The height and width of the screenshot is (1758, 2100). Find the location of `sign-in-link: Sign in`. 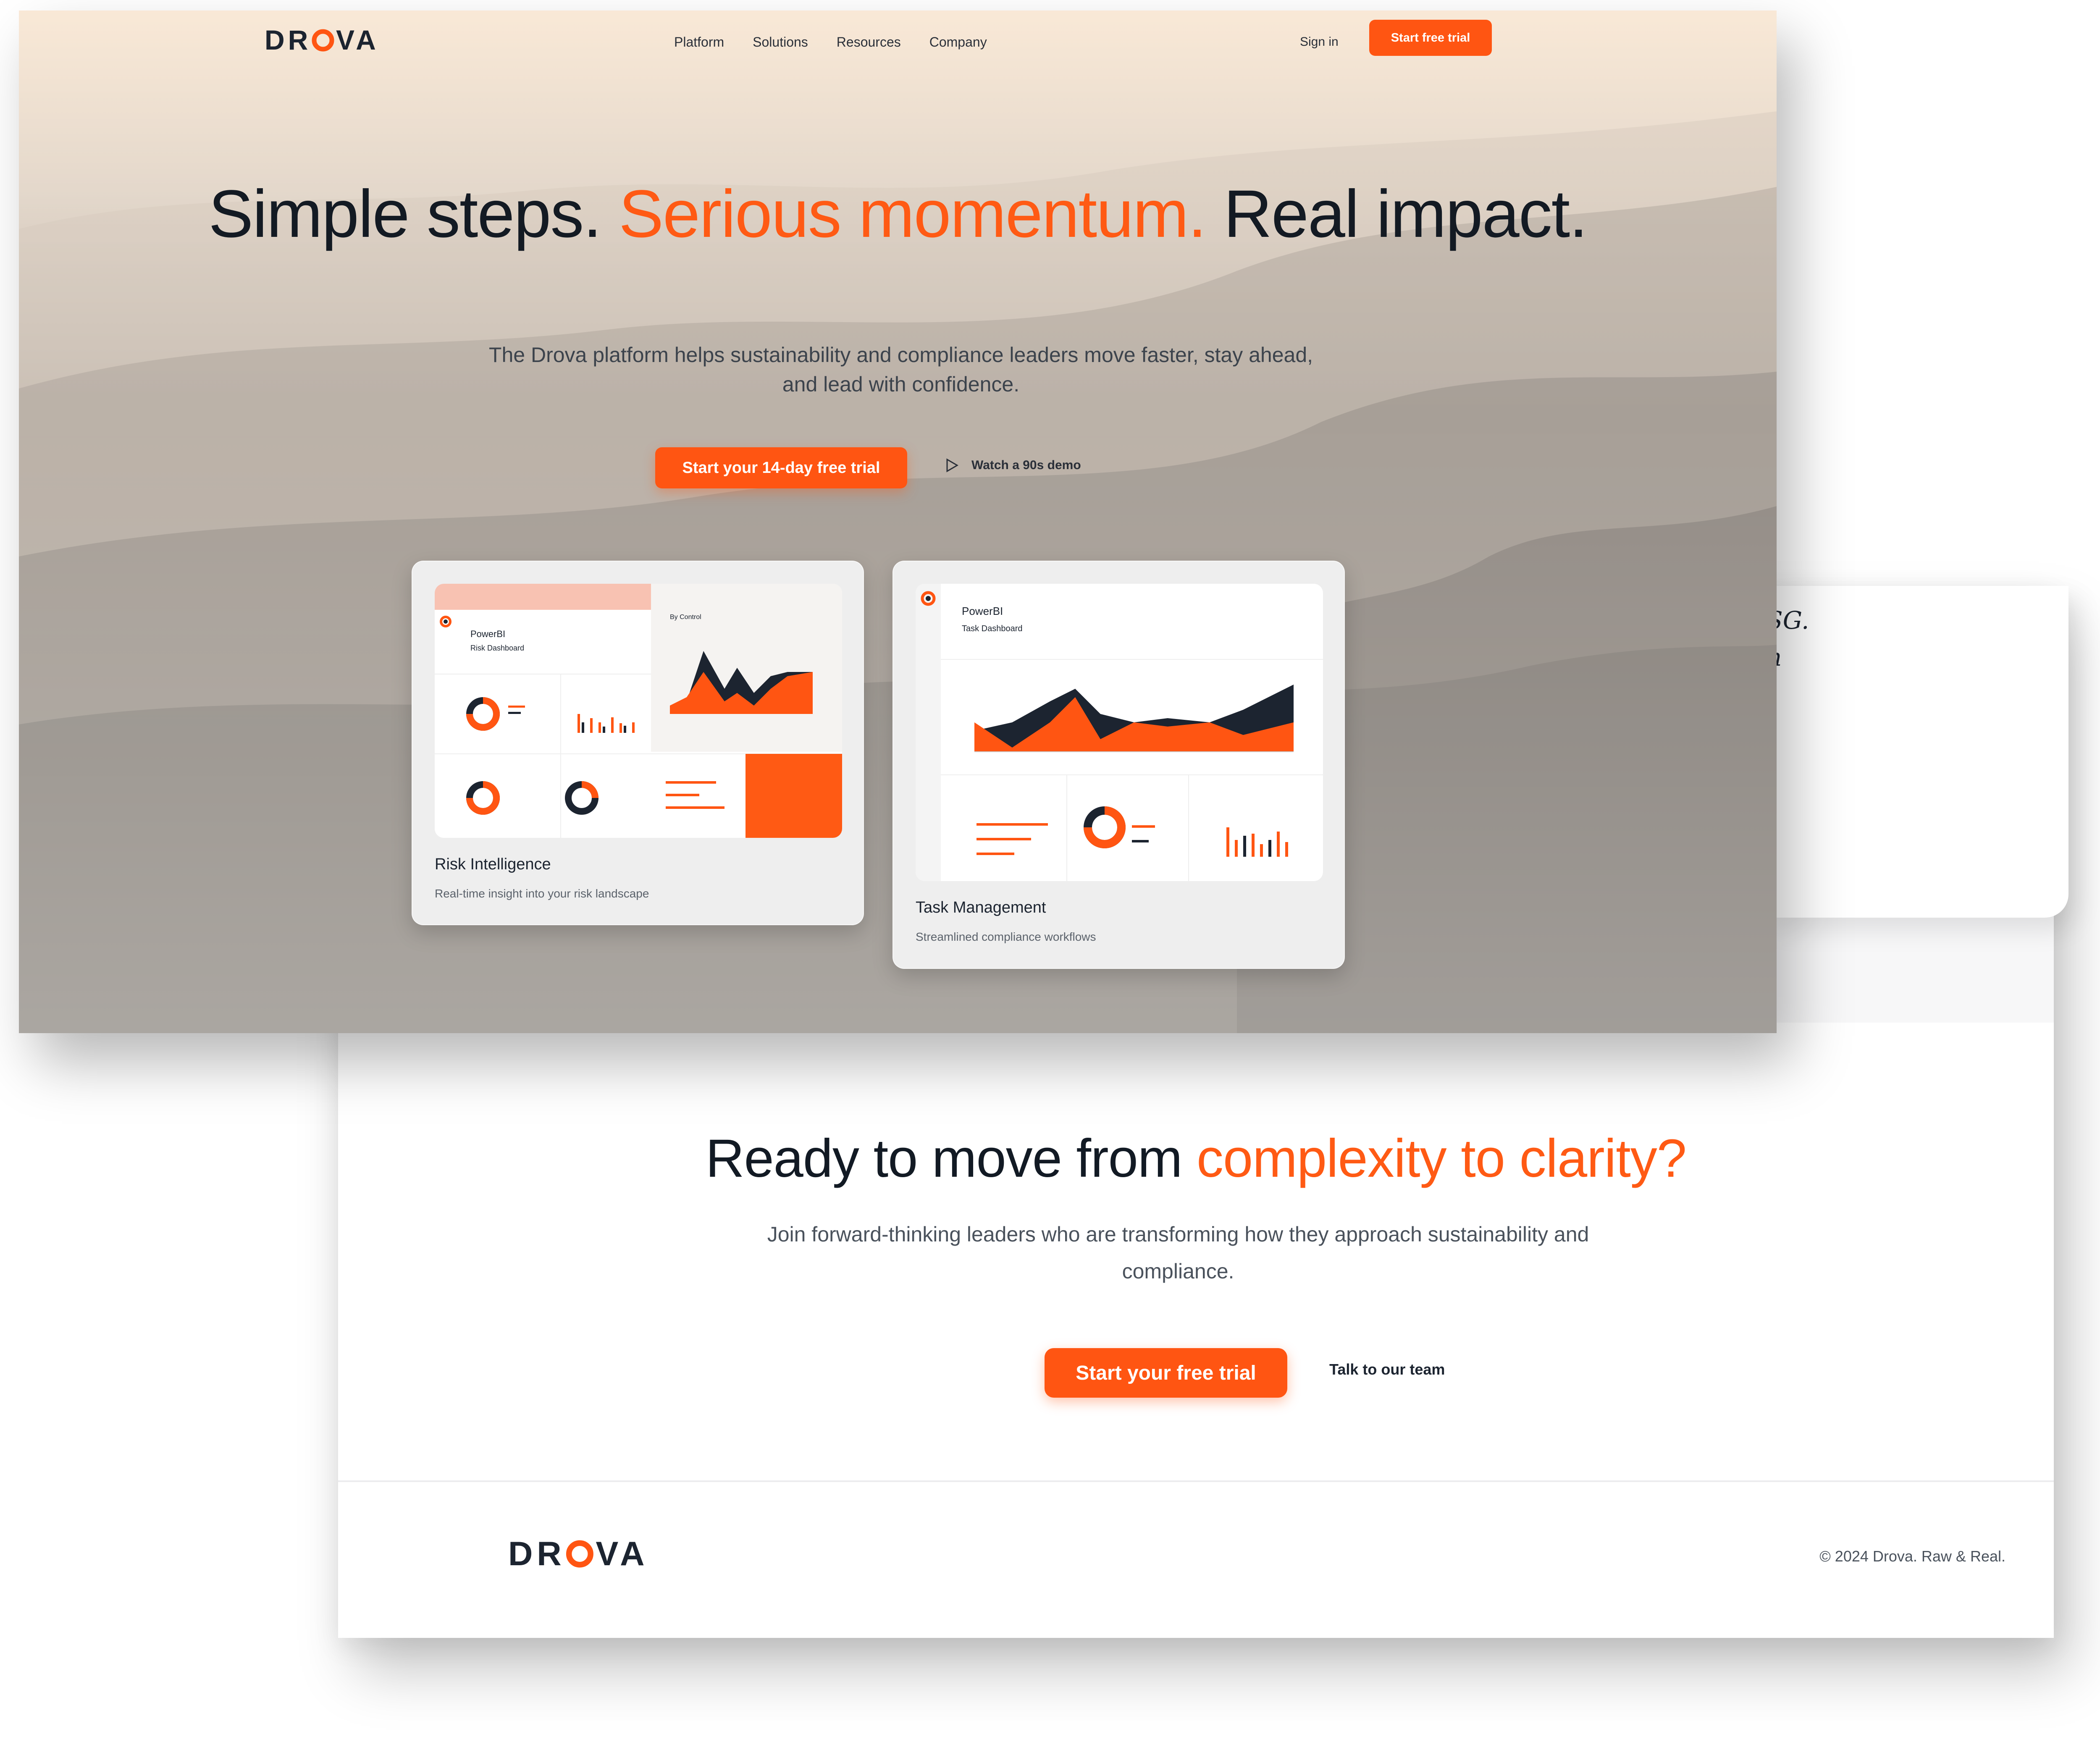

sign-in-link: Sign in is located at coordinates (1319, 42).